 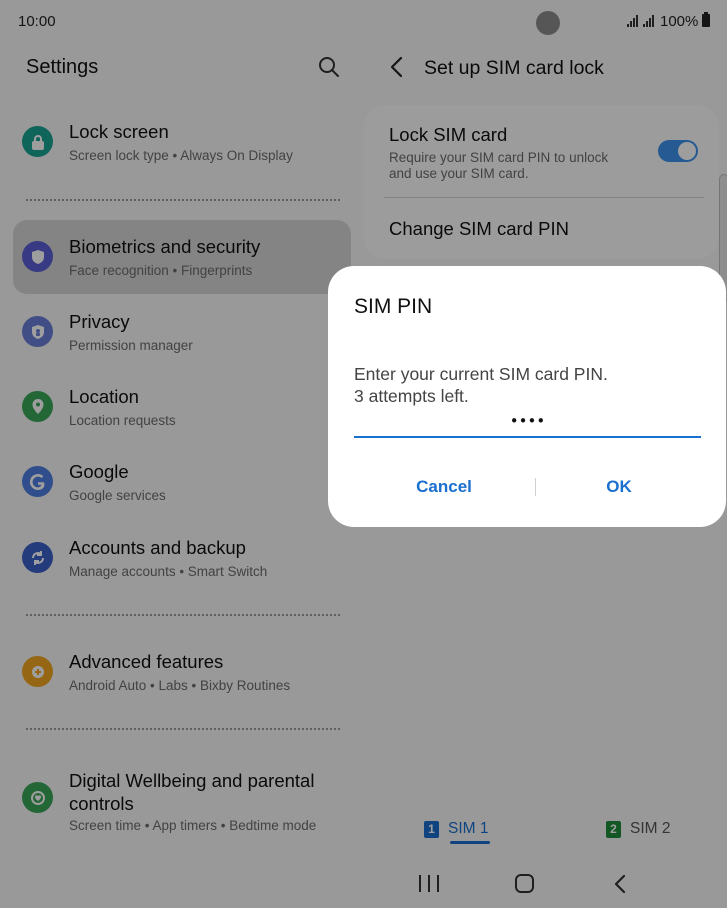 I want to click on pin-input, so click(x=527, y=421).